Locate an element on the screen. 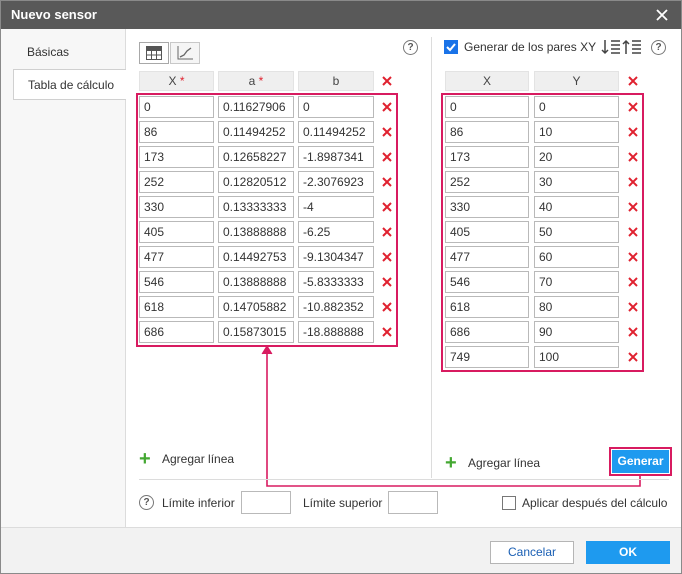  dialog-title: Nuevo sensor is located at coordinates (54, 14).